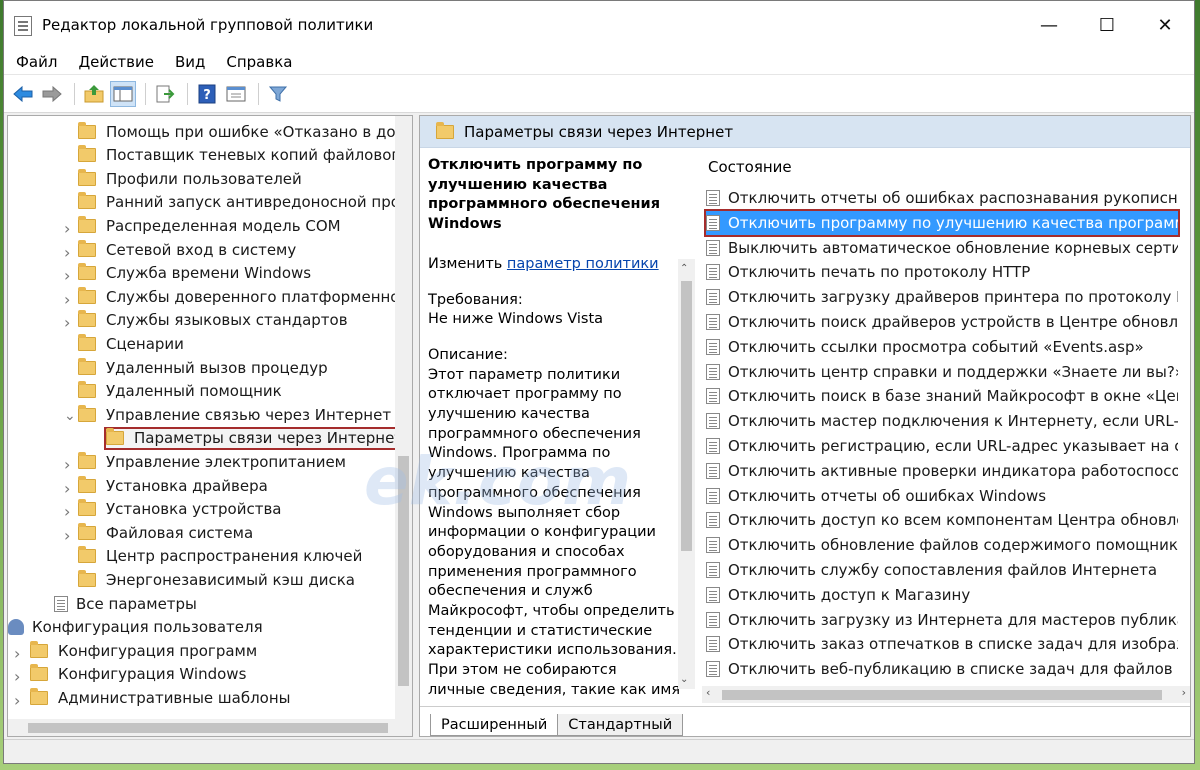 This screenshot has height=770, width=1200. I want to click on scroll-thumb, so click(686, 416).